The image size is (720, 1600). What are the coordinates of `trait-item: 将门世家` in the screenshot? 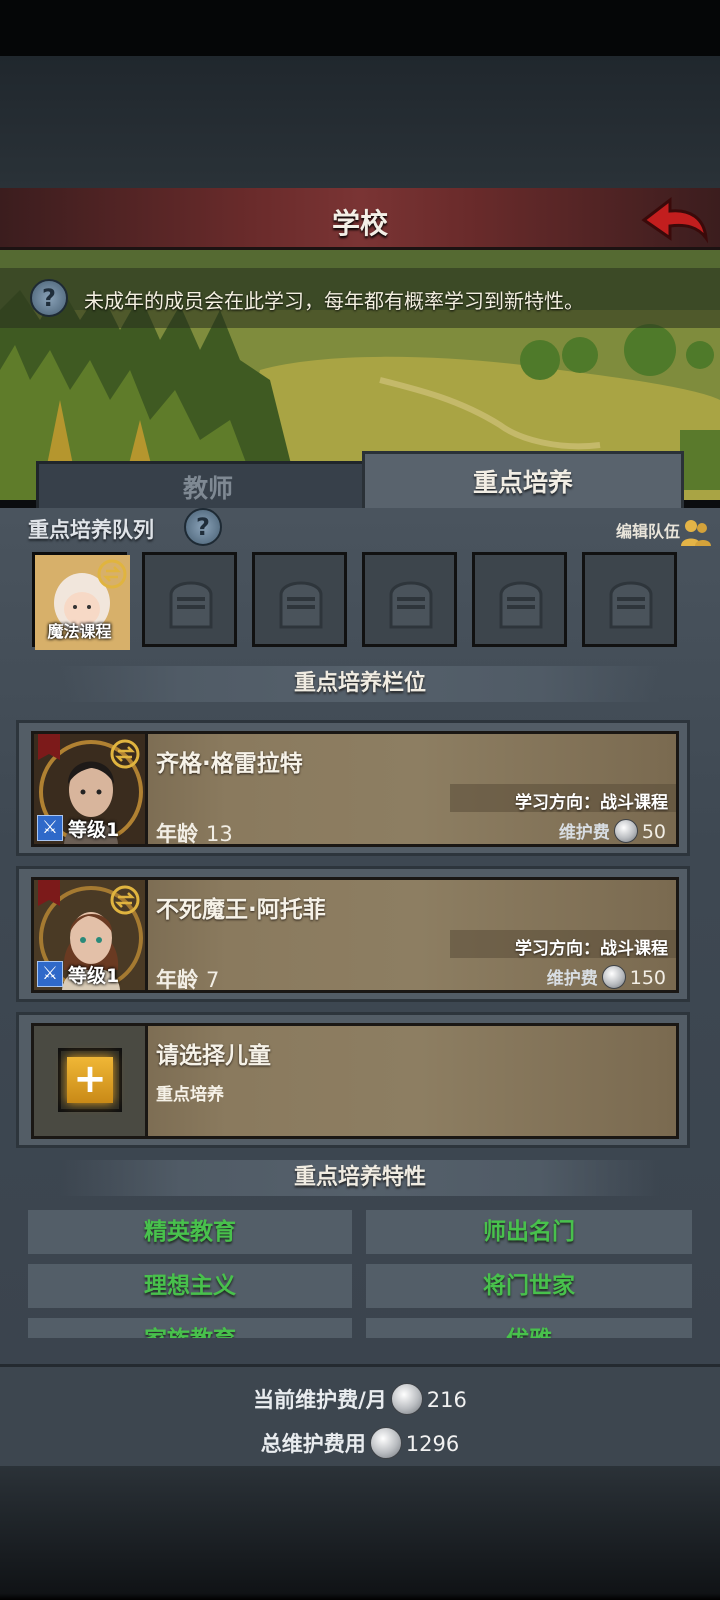 It's located at (529, 1286).